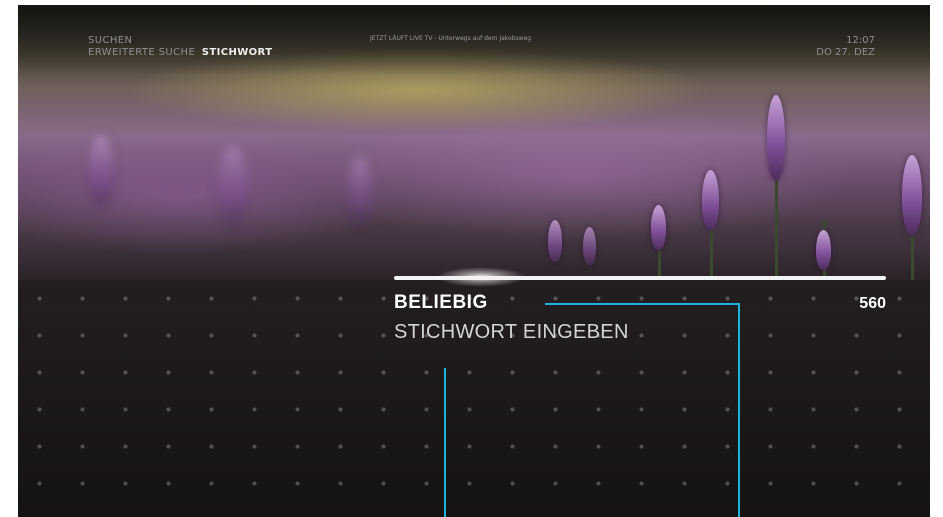 The width and height of the screenshot is (943, 517). Describe the element at coordinates (872, 303) in the screenshot. I see `result-count: 560` at that location.